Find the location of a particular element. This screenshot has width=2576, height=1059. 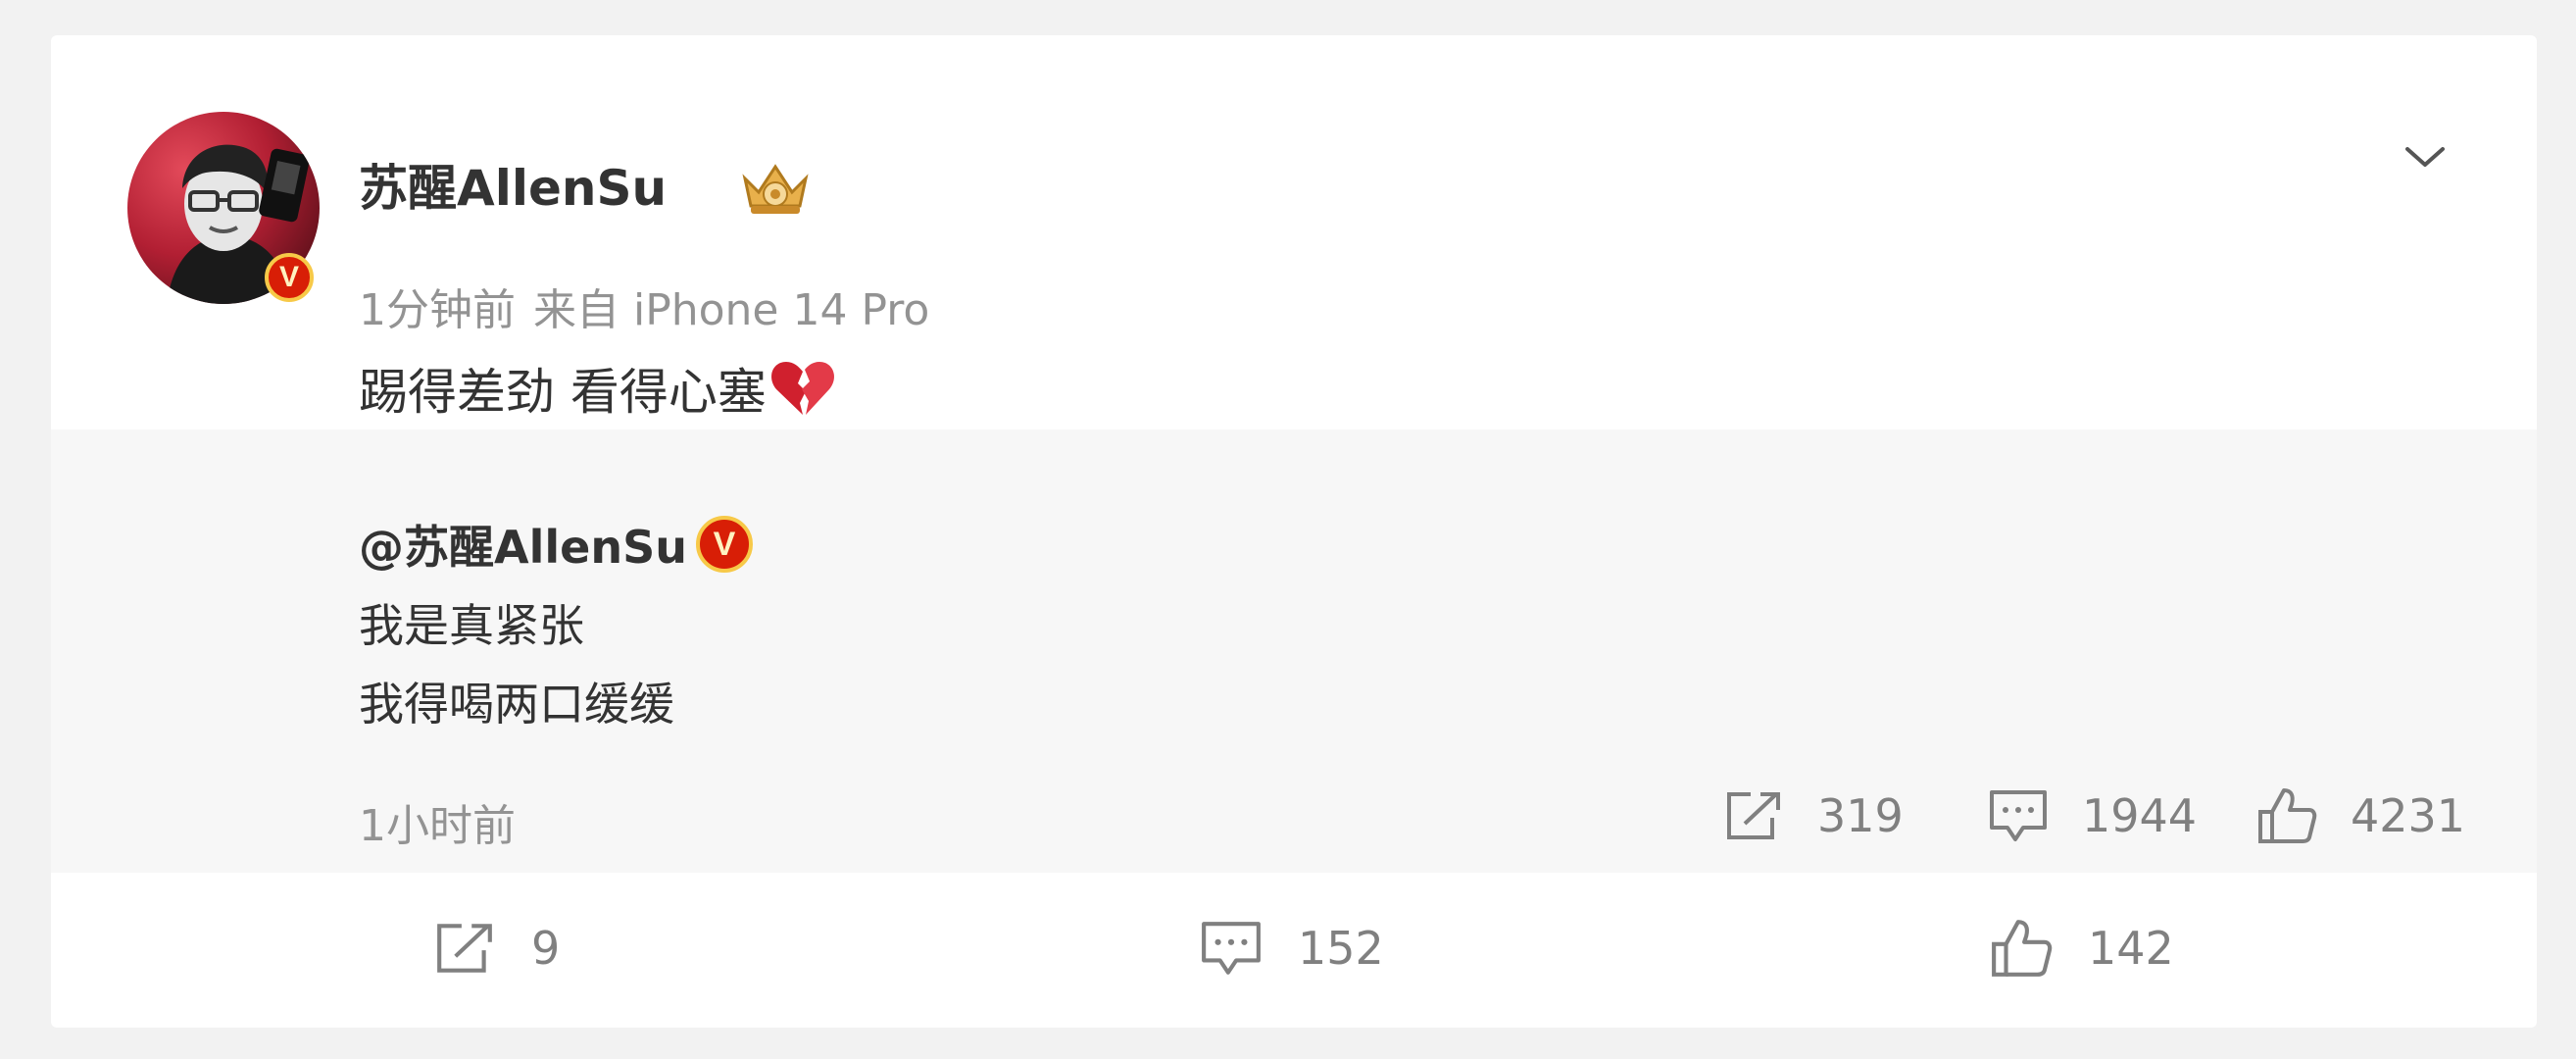

repost-share-button: 319 is located at coordinates (1813, 815).